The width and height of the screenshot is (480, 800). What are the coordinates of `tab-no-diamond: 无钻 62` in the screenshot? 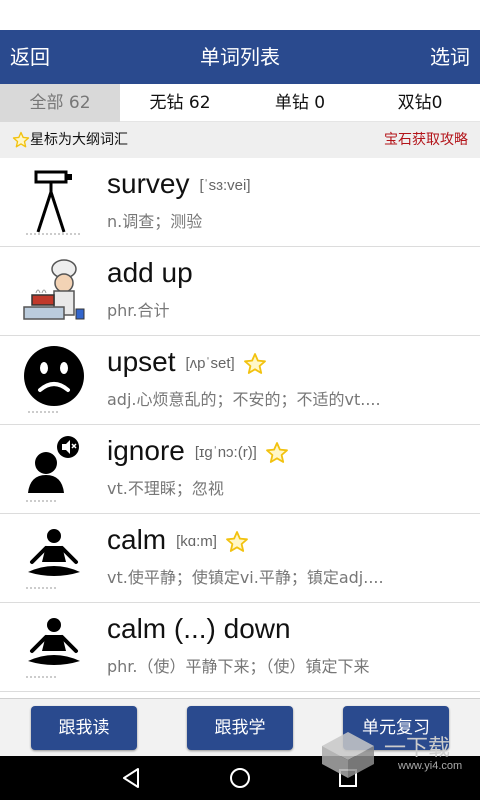 It's located at (180, 103).